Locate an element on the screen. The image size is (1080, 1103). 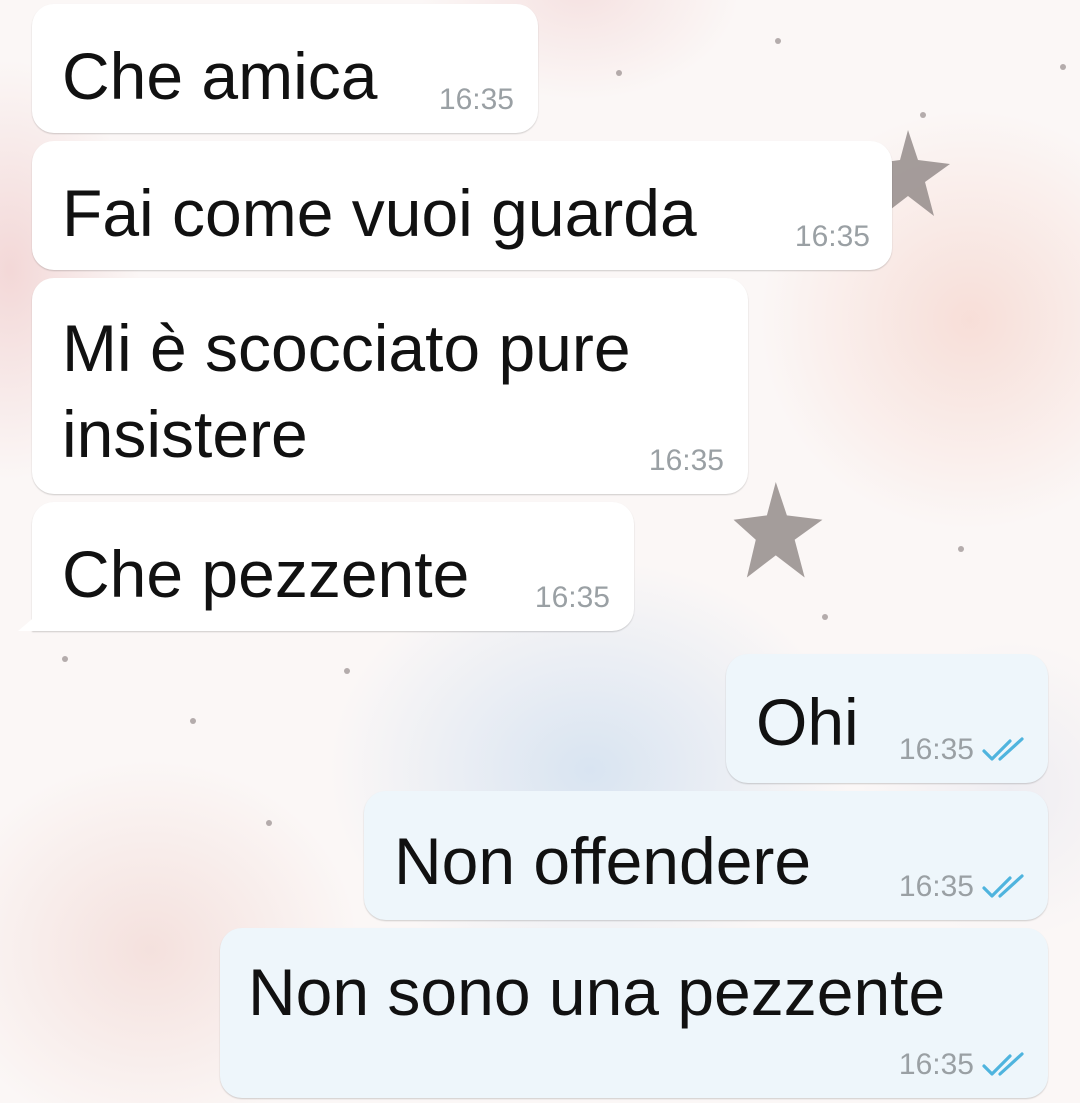
incoming-message: Fai come vuoi guarda 16:35 is located at coordinates (462, 205).